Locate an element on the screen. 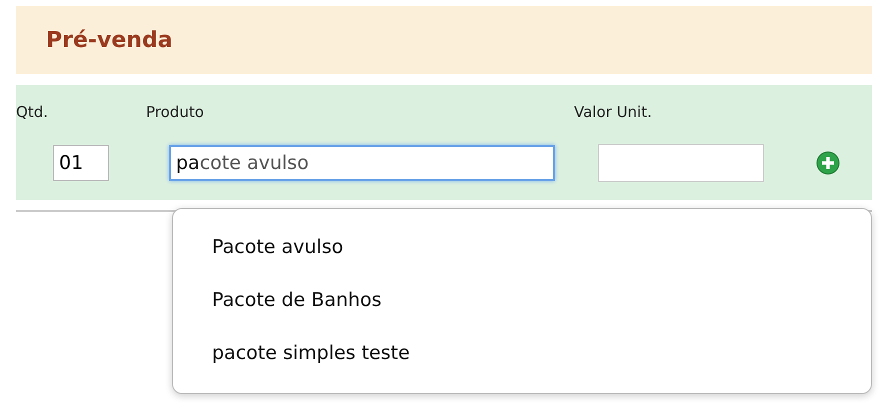  column-label: Qtd. is located at coordinates (32, 112).